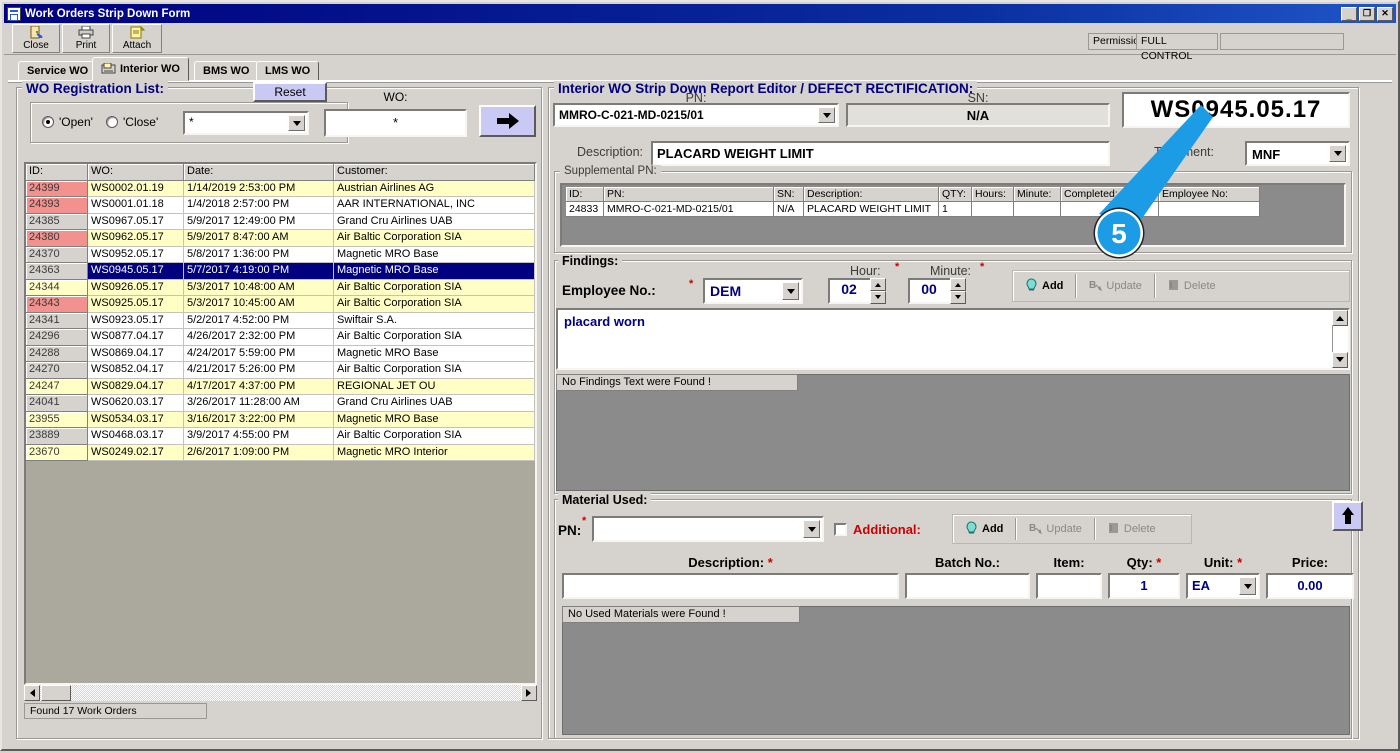 Image resolution: width=1400 pixels, height=753 pixels. Describe the element at coordinates (32, 693) in the screenshot. I see `scroll-left-icon` at that location.